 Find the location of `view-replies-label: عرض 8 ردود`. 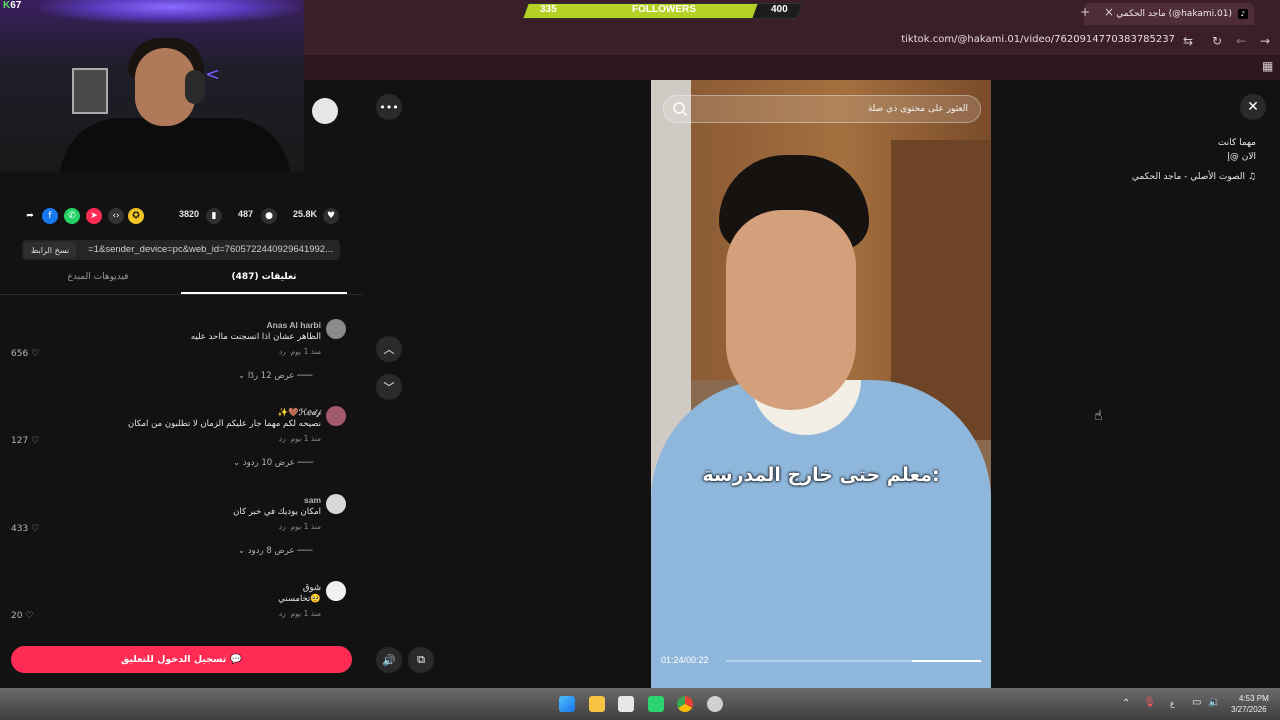

view-replies-label: عرض 8 ردود is located at coordinates (271, 551).